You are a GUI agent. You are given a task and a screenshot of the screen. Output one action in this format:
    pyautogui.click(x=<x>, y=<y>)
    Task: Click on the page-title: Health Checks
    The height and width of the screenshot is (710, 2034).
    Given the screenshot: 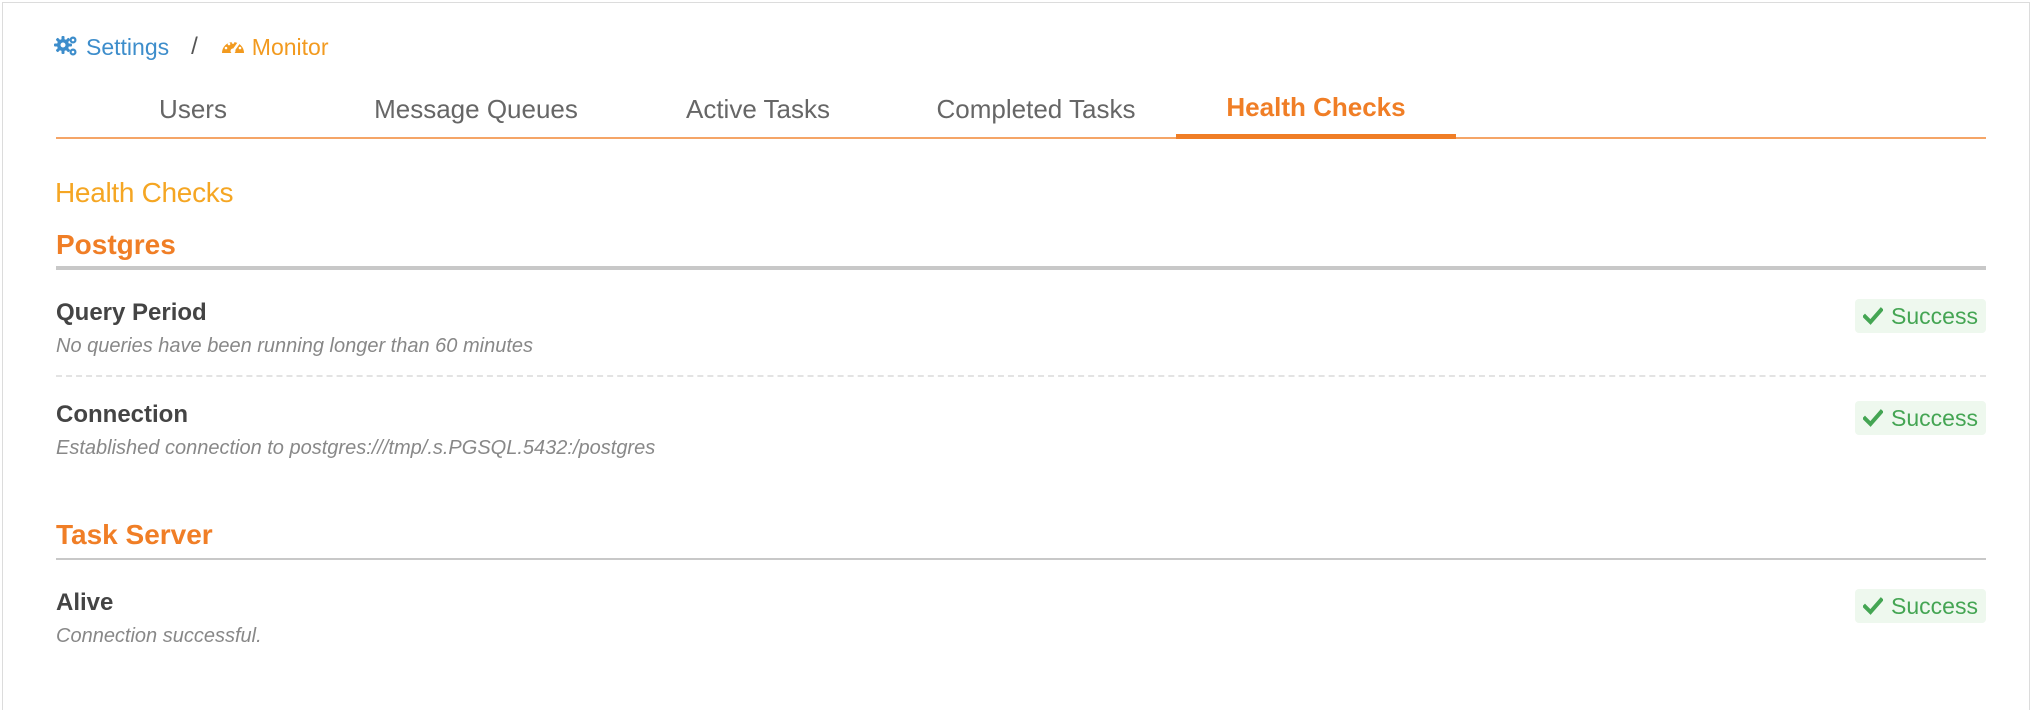 What is the action you would take?
    pyautogui.click(x=144, y=192)
    